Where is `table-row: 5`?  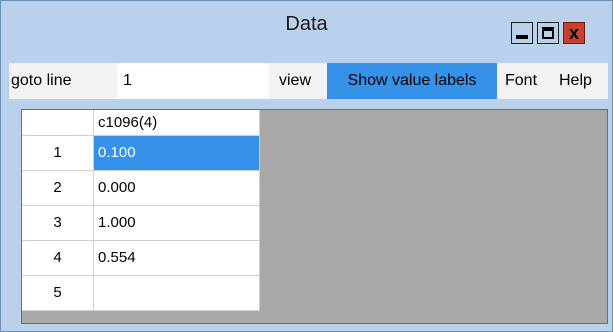 table-row: 5 is located at coordinates (141, 293).